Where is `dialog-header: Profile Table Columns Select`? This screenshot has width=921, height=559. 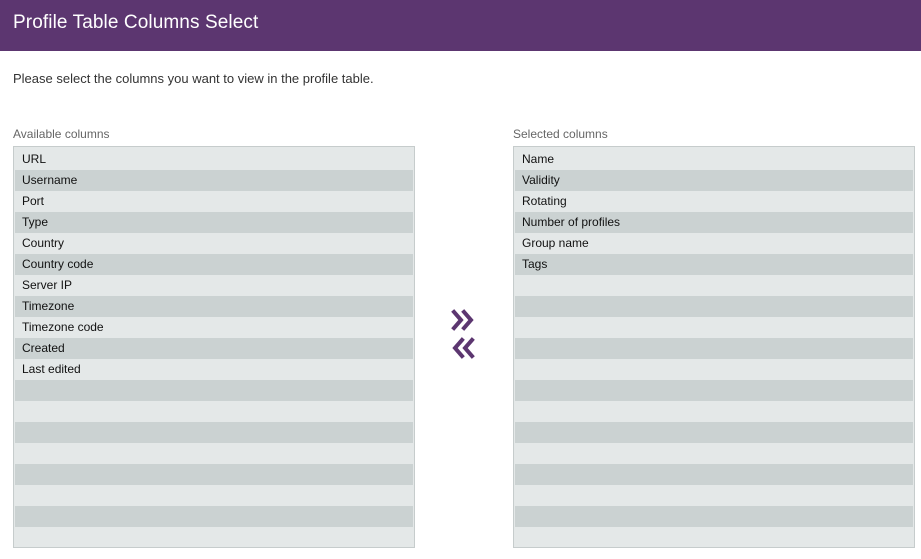
dialog-header: Profile Table Columns Select is located at coordinates (460, 25).